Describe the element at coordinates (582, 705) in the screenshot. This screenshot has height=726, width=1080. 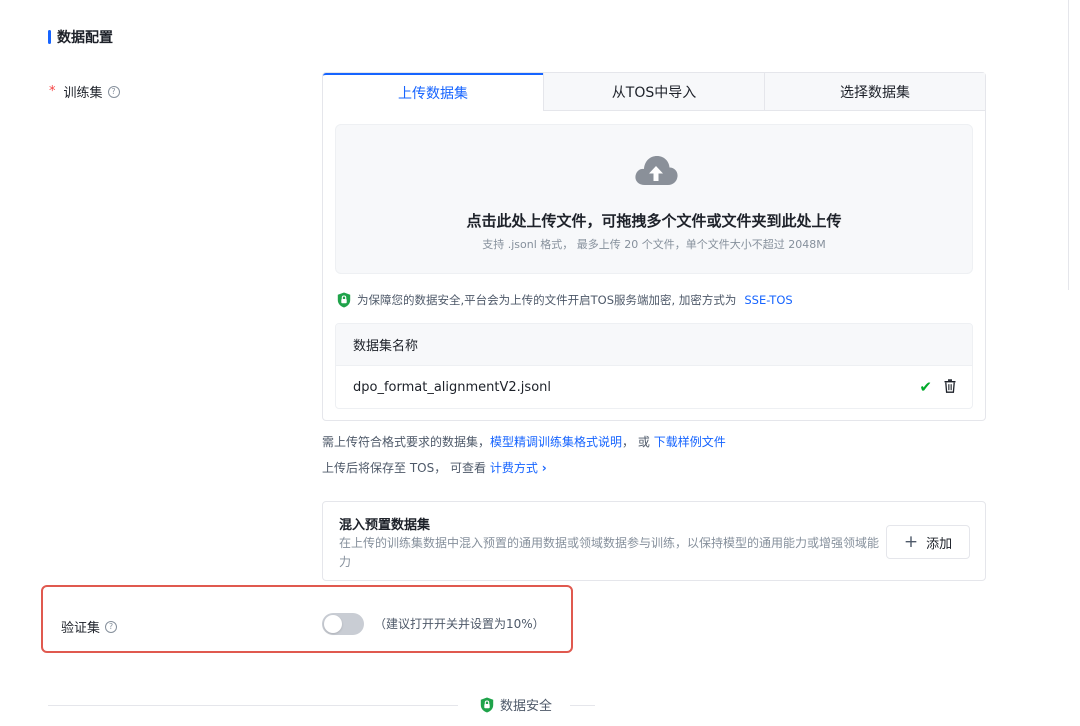
I see `divider-right` at that location.